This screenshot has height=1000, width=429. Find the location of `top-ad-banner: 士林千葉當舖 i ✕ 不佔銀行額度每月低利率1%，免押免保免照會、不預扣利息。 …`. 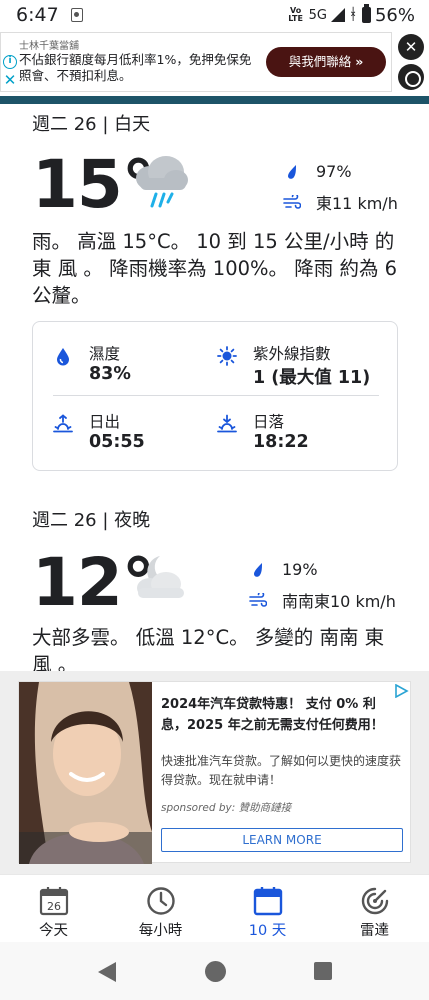

top-ad-banner: 士林千葉當舖 i ✕ 不佔銀行額度每月低利率1%，免押免保免照會、不預扣利息。 … is located at coordinates (214, 61).